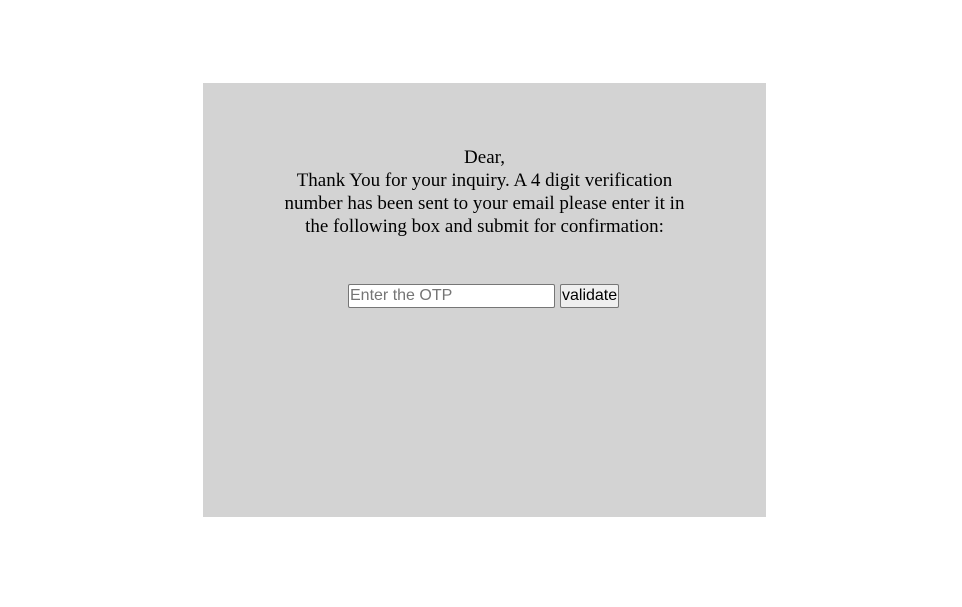  What do you see at coordinates (590, 296) in the screenshot?
I see `validate-button: validate` at bounding box center [590, 296].